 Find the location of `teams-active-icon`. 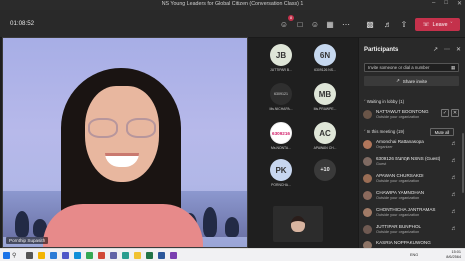

teams-active-icon is located at coordinates (113, 255).